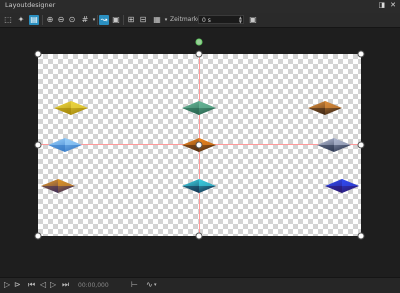  Describe the element at coordinates (104, 20) in the screenshot. I see `path-tool-icon: ↝` at that location.